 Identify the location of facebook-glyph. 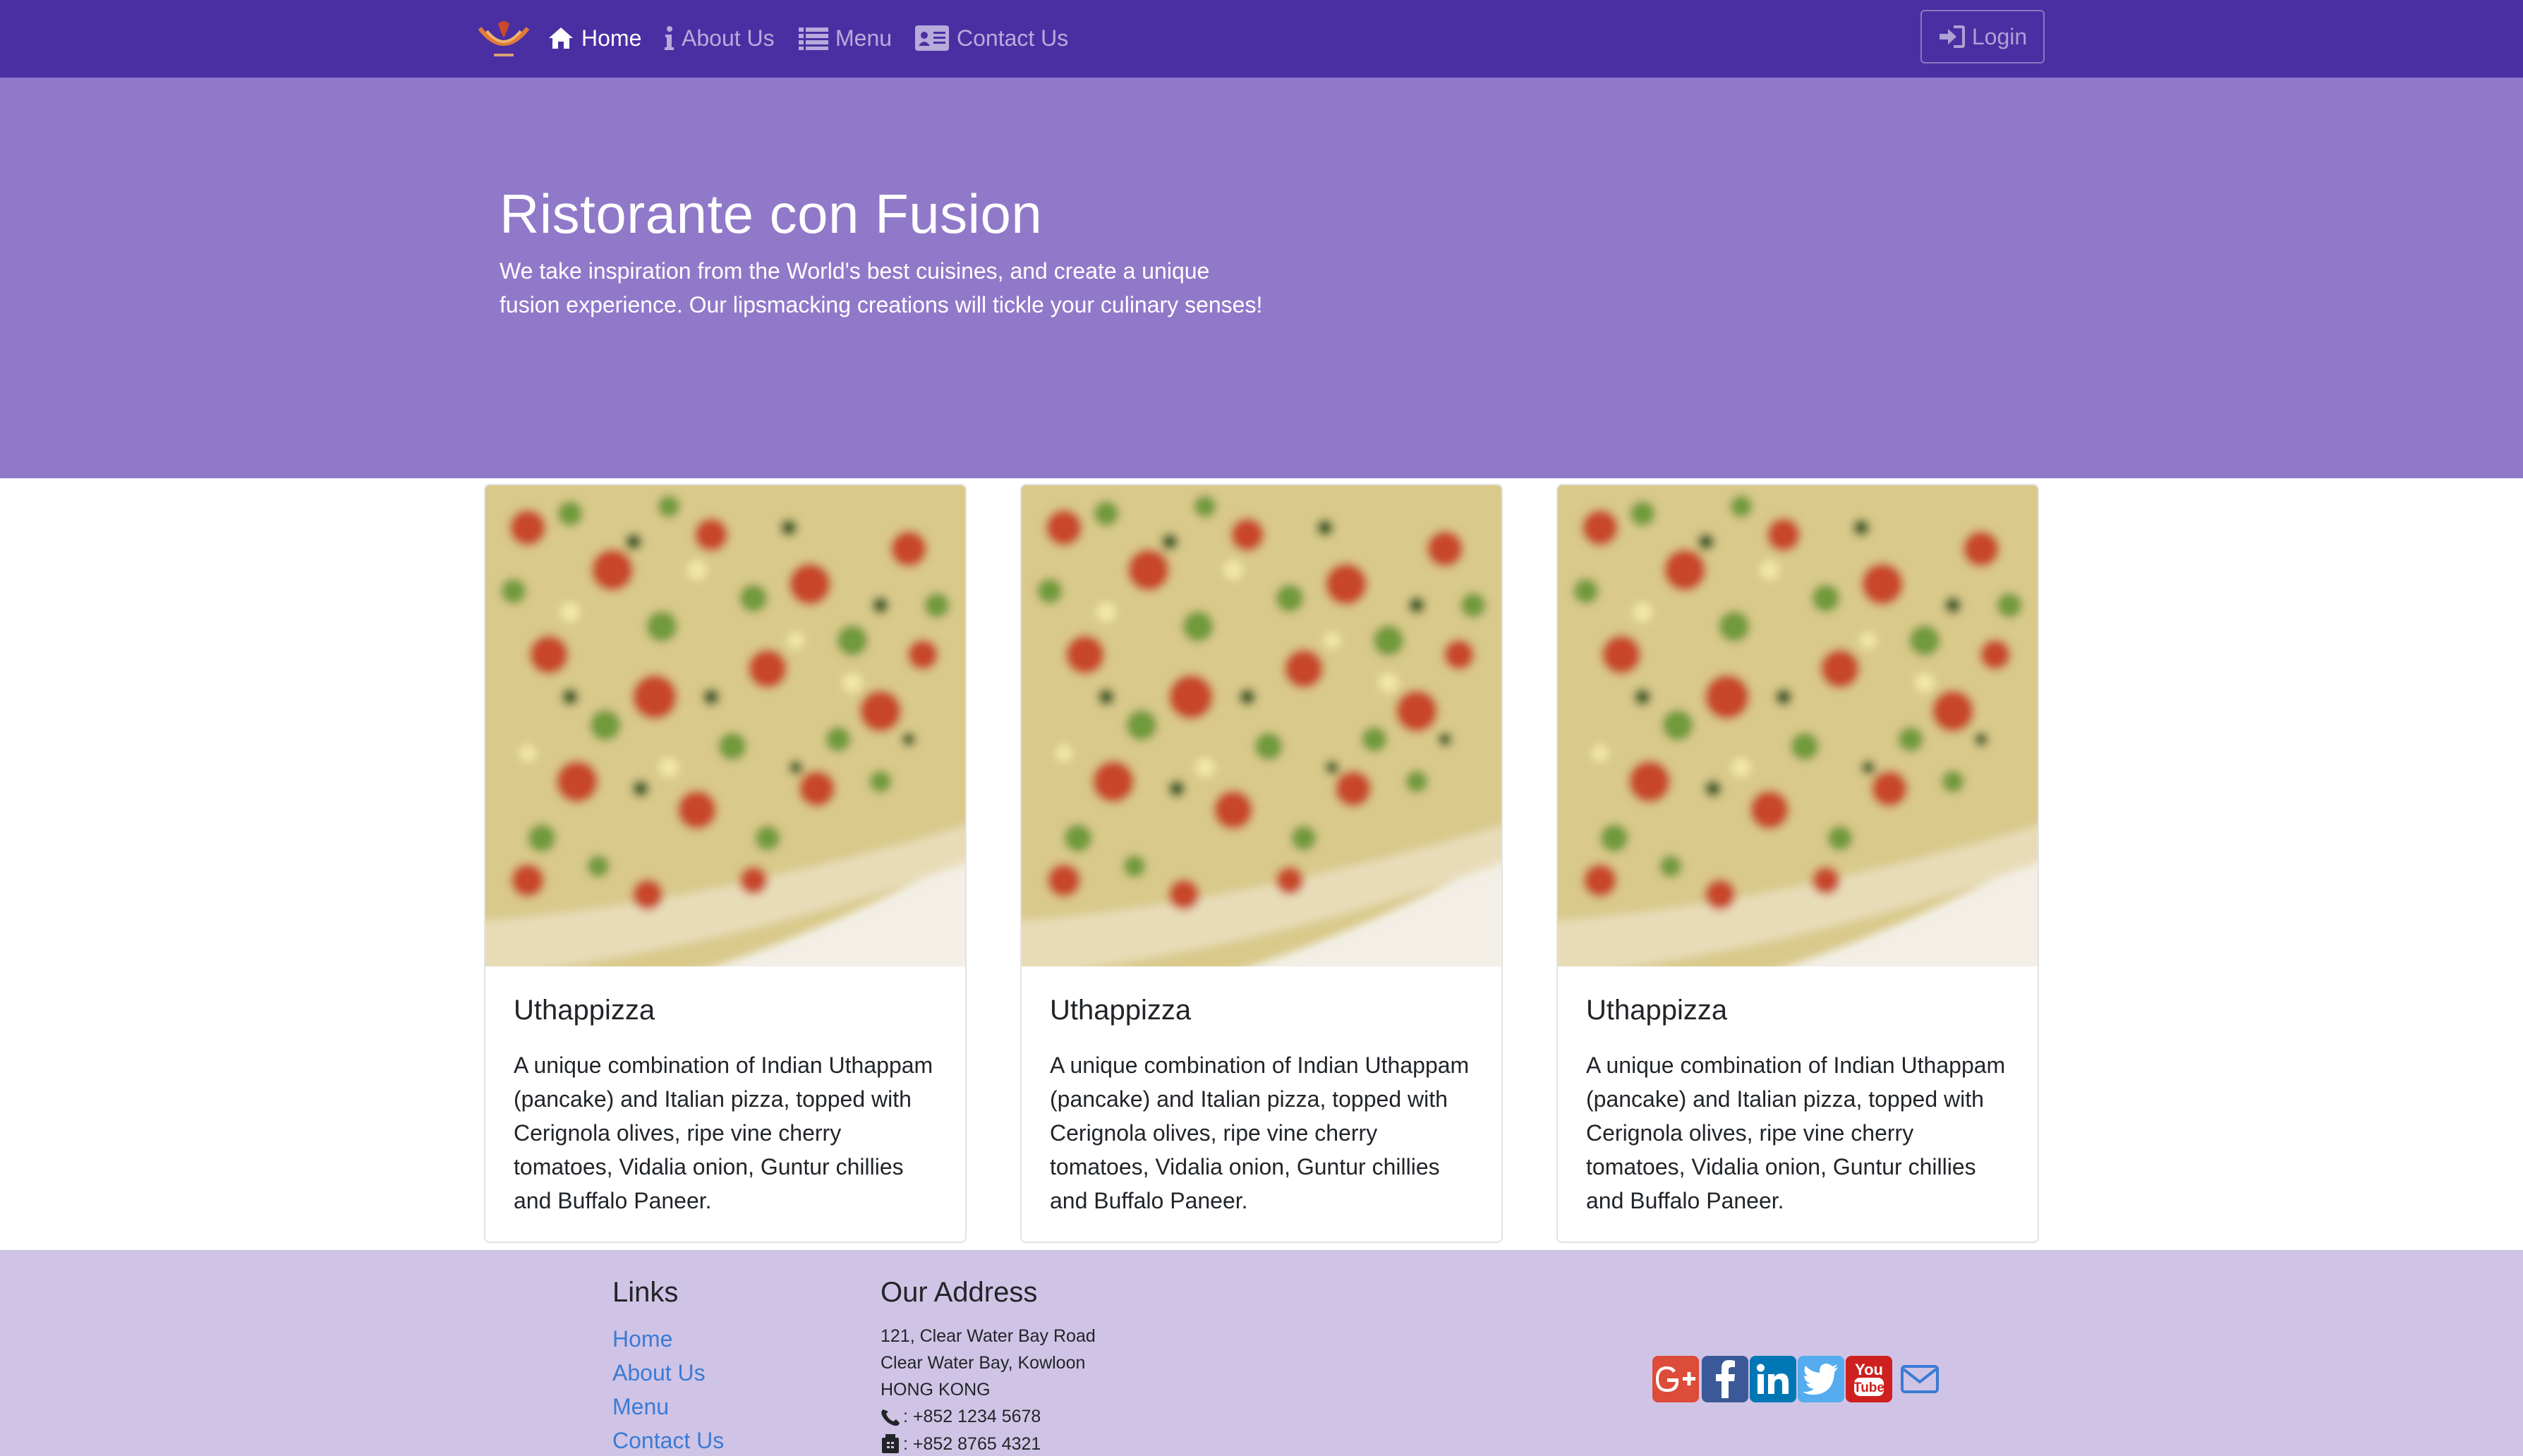
(1725, 1379).